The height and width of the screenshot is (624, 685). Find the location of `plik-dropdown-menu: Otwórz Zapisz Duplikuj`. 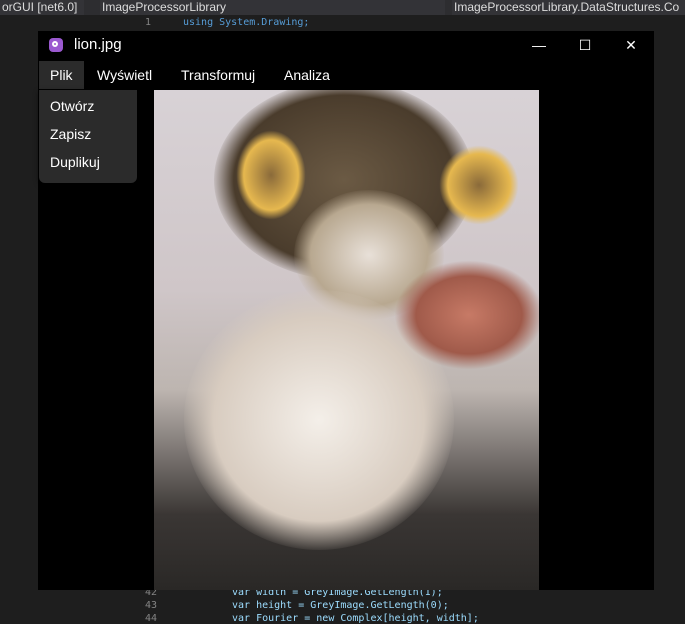

plik-dropdown-menu: Otwórz Zapisz Duplikuj is located at coordinates (88, 136).